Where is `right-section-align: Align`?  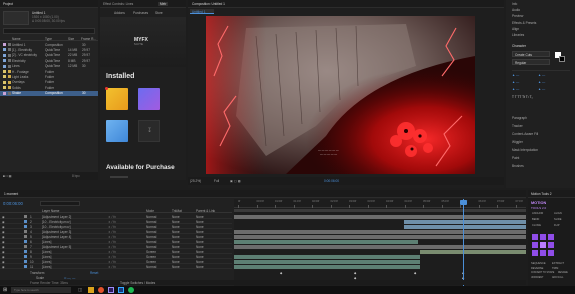
right-section-align: Align is located at coordinates (515, 29).